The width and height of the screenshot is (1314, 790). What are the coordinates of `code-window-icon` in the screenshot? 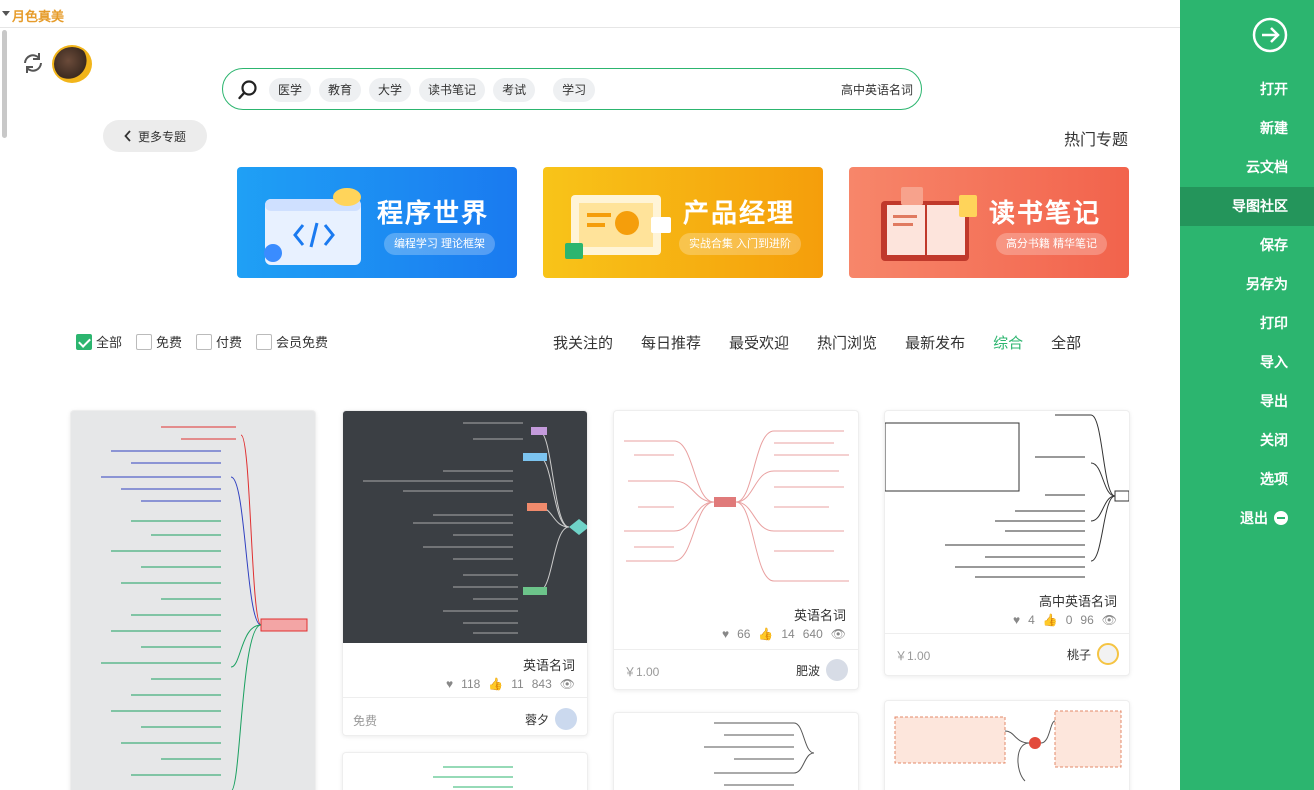 It's located at (312, 226).